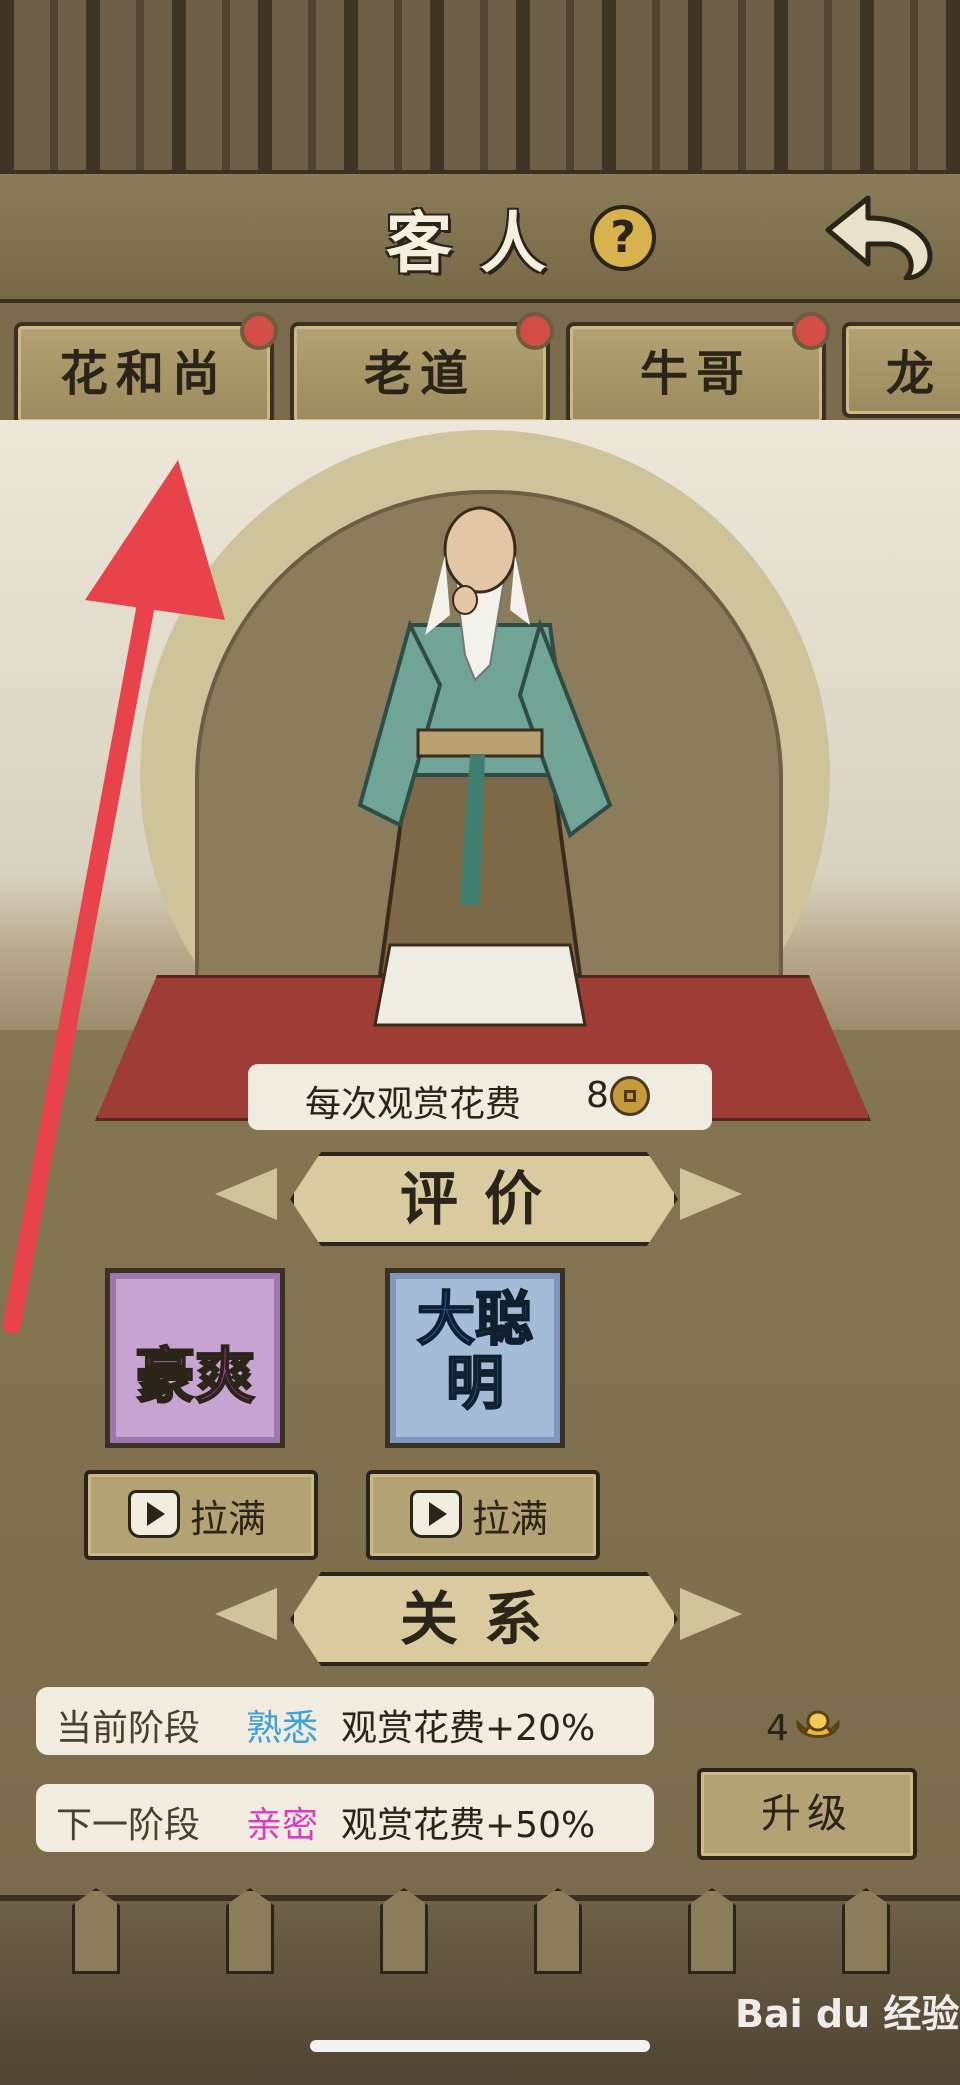 Image resolution: width=960 pixels, height=2085 pixels. Describe the element at coordinates (695, 374) in the screenshot. I see `tab-label: 牛哥` at that location.